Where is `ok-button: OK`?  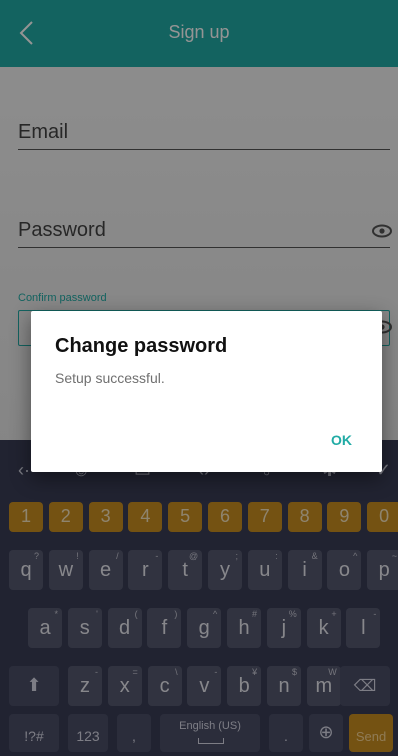
ok-button: OK is located at coordinates (341, 440).